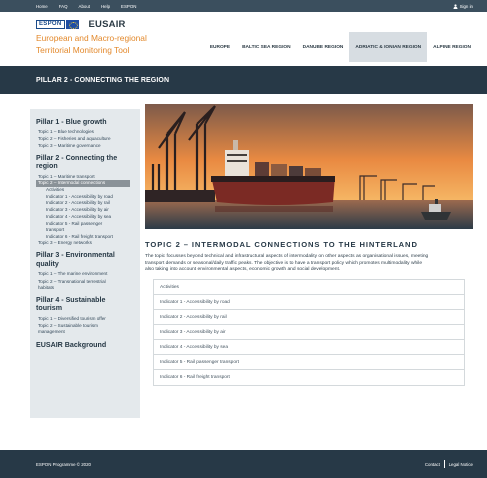 The height and width of the screenshot is (478, 487). I want to click on sidebar-pillar-3-heading-line-2: quality, so click(47, 263).